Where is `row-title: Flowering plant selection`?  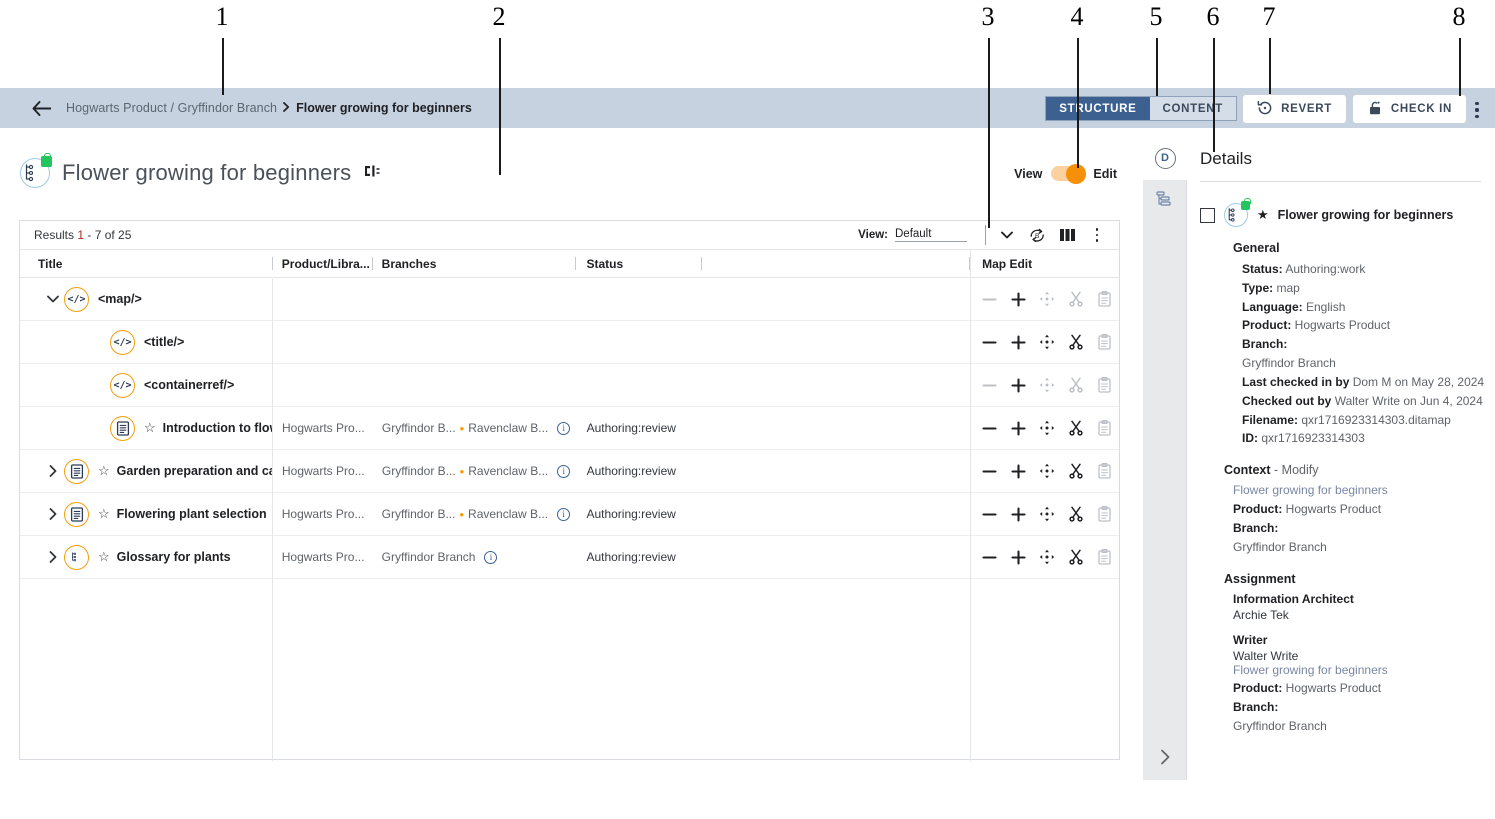
row-title: Flowering plant selection is located at coordinates (192, 514).